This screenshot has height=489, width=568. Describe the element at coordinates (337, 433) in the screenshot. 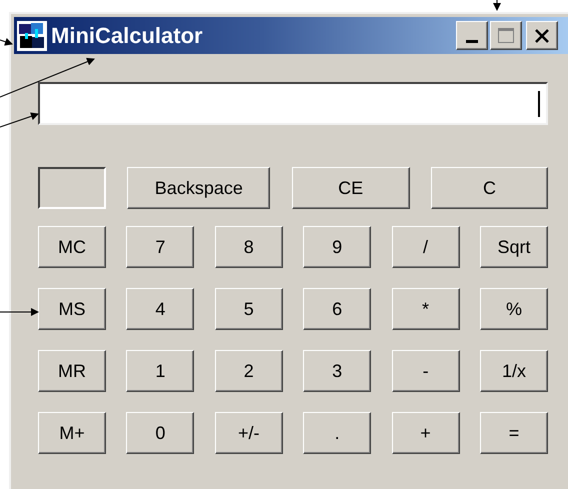

I see `calculator-key: .` at that location.